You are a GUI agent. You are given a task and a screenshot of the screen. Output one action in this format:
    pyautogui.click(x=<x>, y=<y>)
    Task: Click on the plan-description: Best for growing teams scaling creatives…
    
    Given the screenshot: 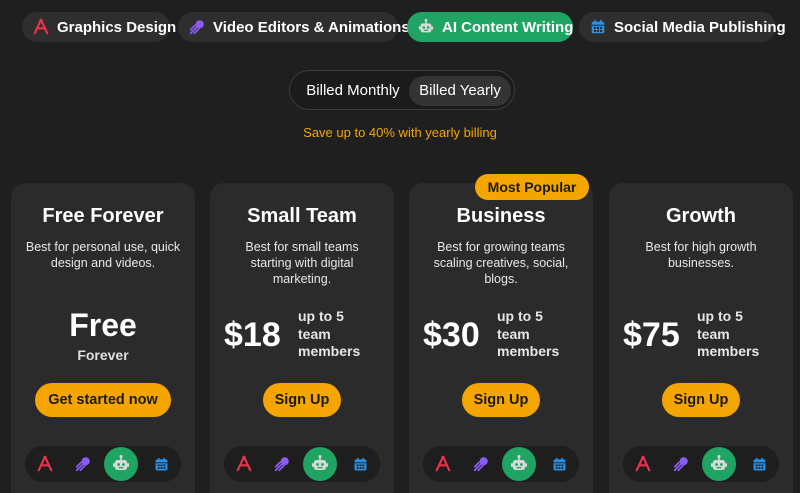 What is the action you would take?
    pyautogui.click(x=501, y=263)
    